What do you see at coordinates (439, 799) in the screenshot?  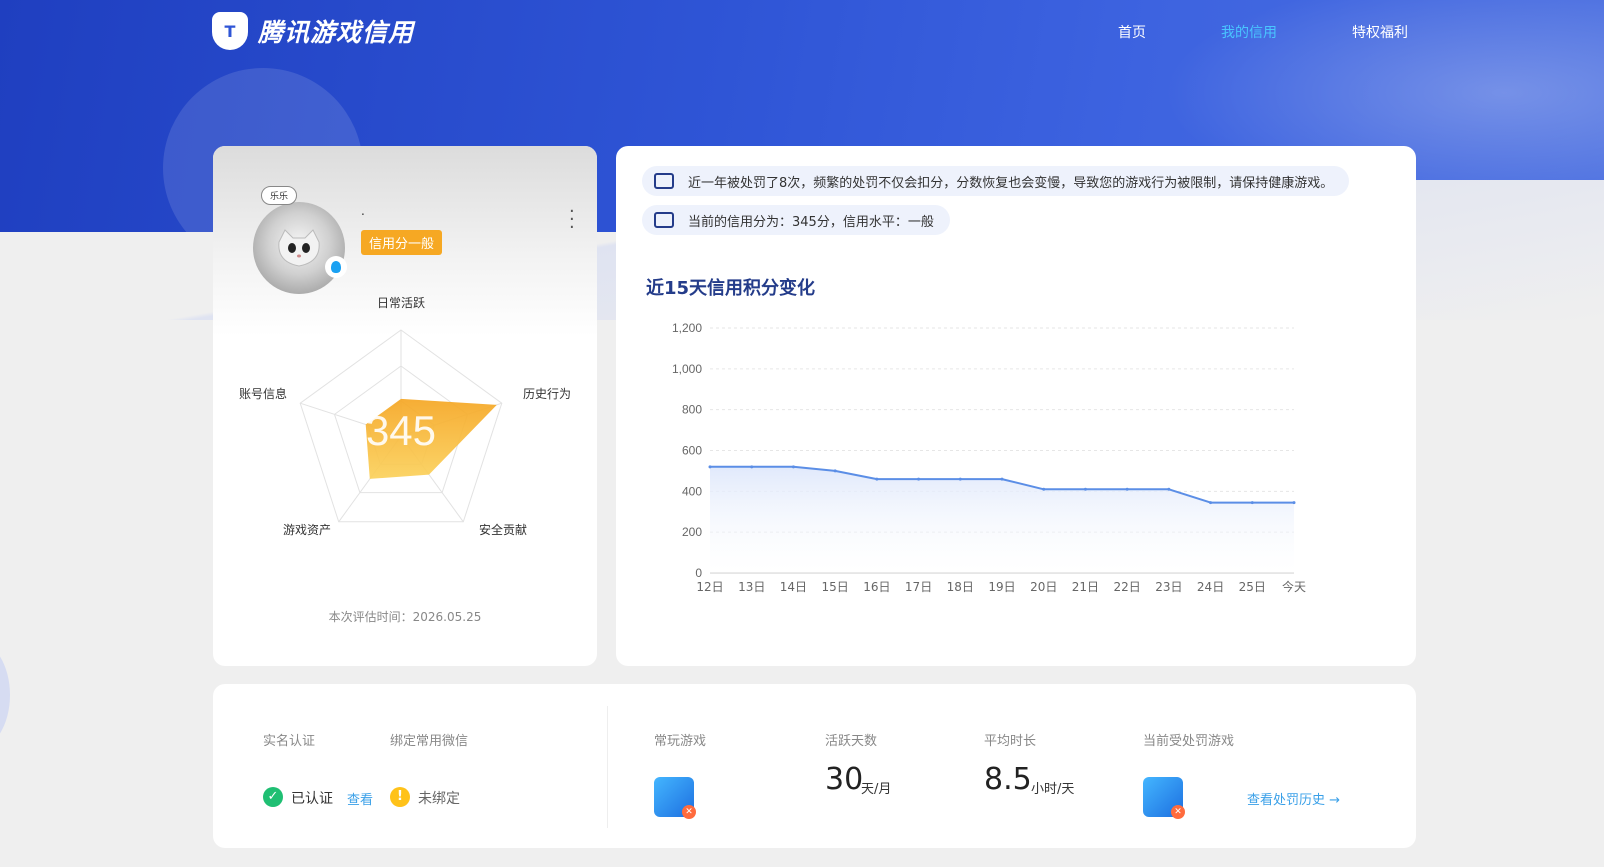 I see `wechat-status: 未绑定` at bounding box center [439, 799].